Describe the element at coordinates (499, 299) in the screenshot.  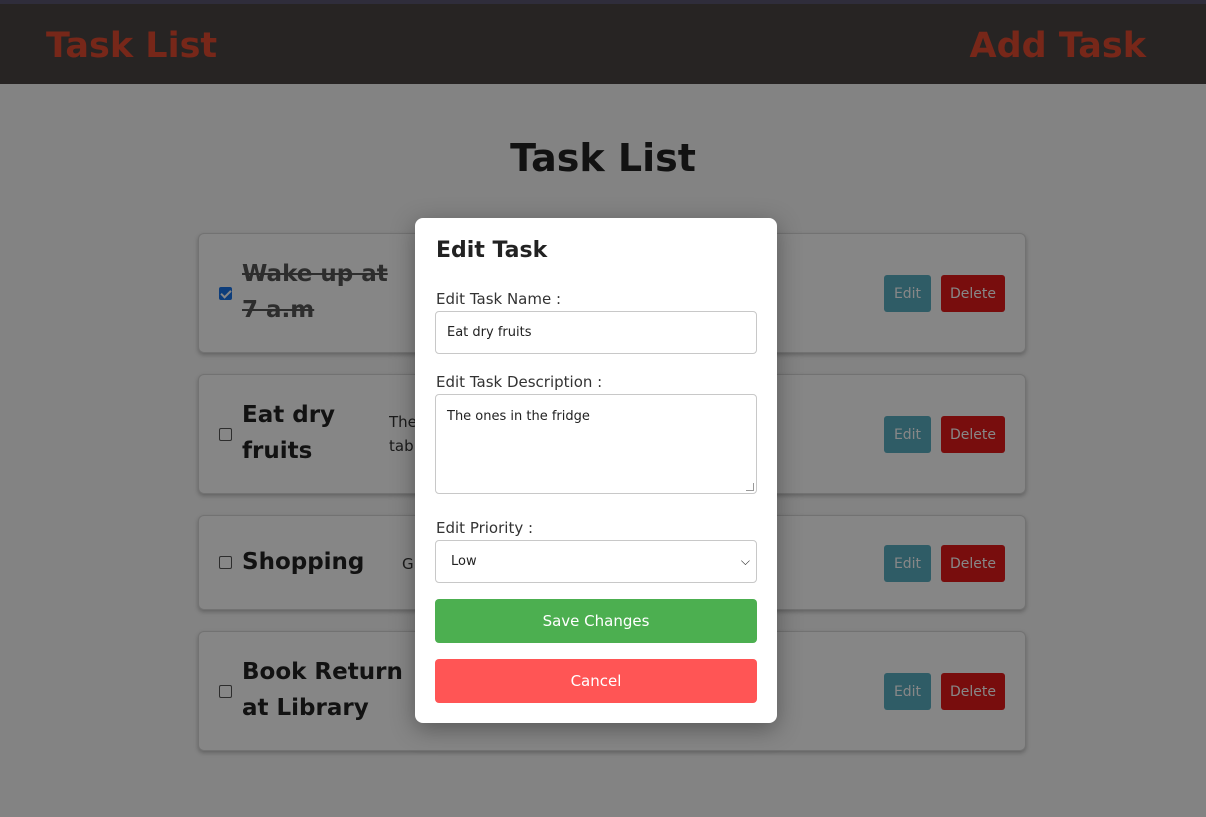
I see `task-name-label: Edit Task Name :` at that location.